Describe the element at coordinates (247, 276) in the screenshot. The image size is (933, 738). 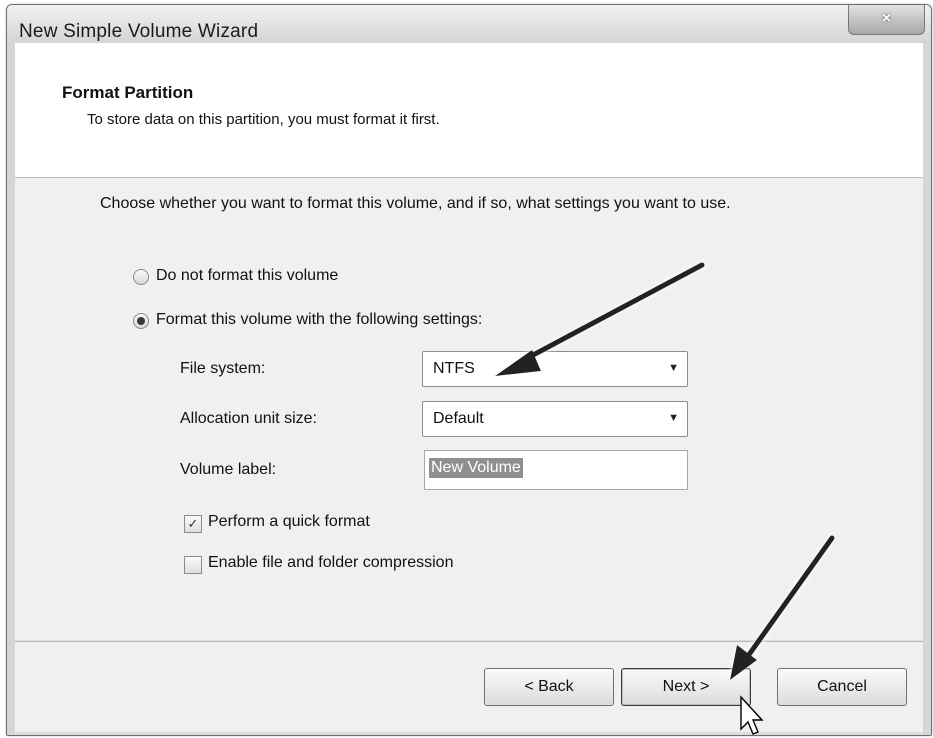
I see `radio-do-not-format-label: Do not format this volume` at that location.